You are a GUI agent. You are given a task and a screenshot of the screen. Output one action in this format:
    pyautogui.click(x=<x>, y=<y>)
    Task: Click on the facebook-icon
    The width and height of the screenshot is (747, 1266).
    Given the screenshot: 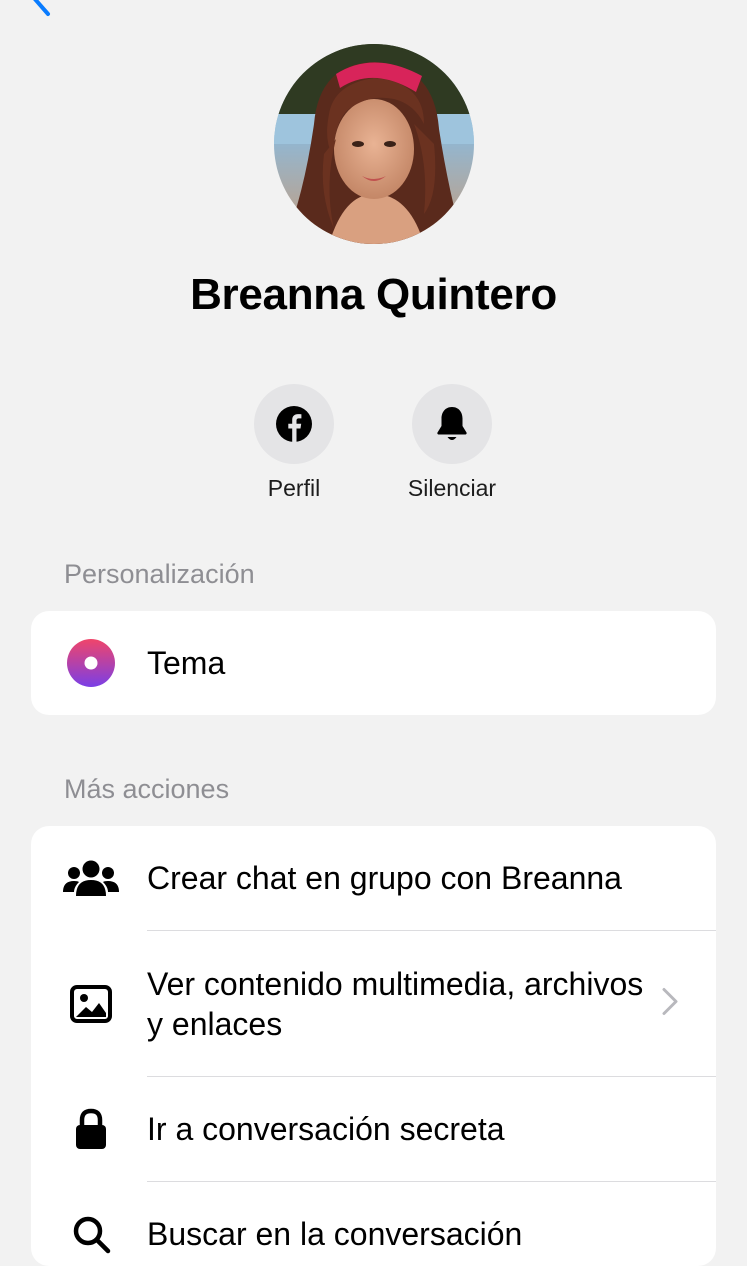 What is the action you would take?
    pyautogui.click(x=294, y=424)
    